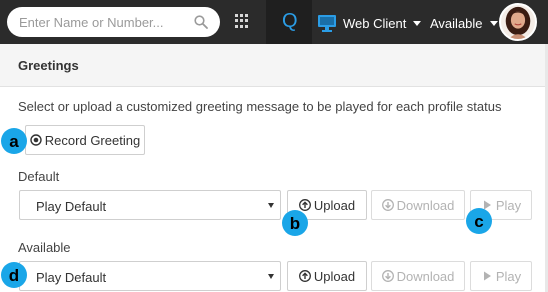 This screenshot has width=548, height=292. I want to click on avatar, so click(518, 22).